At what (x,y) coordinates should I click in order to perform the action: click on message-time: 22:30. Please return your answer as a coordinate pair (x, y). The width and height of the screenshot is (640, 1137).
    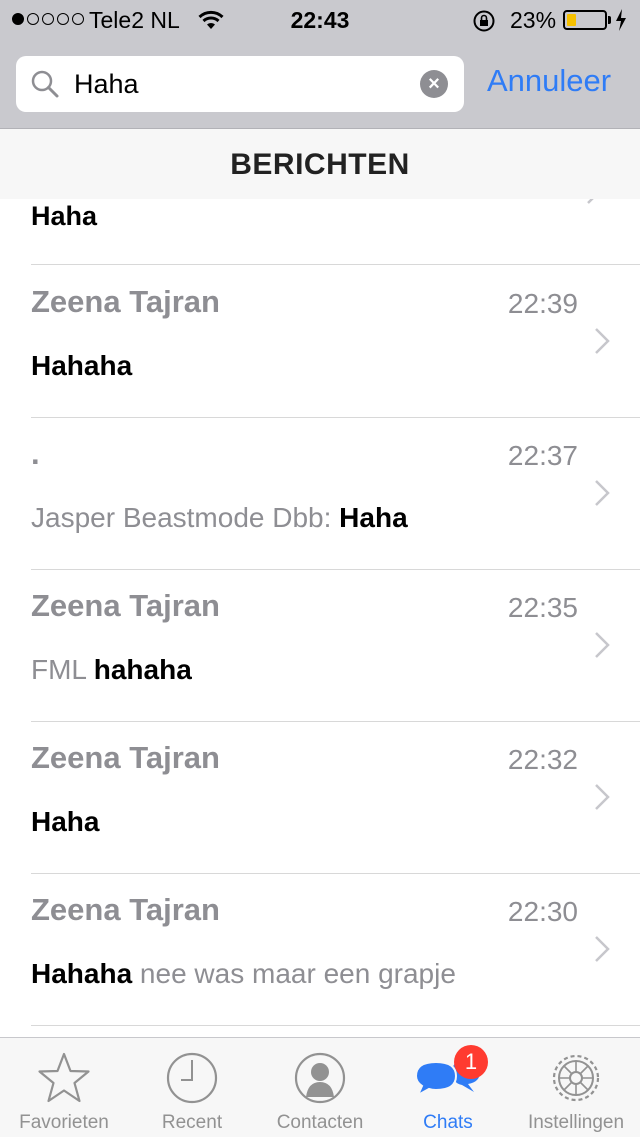
    Looking at the image, I should click on (542, 911).